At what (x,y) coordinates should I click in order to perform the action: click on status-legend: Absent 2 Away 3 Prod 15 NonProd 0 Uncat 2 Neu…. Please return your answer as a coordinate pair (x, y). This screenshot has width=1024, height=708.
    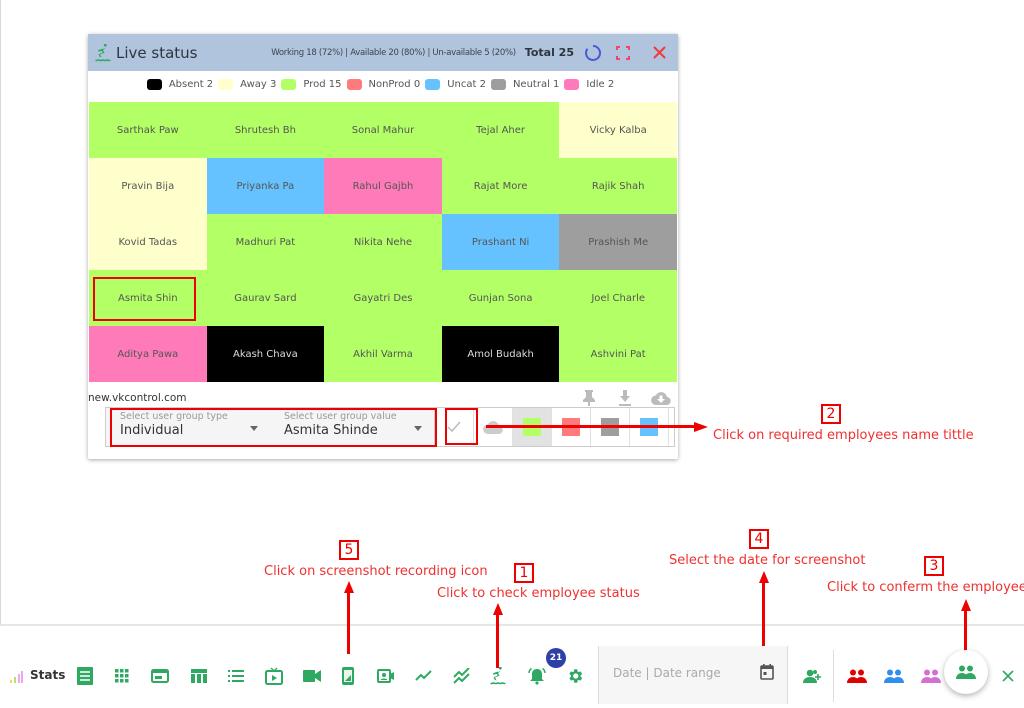
    Looking at the image, I should click on (383, 84).